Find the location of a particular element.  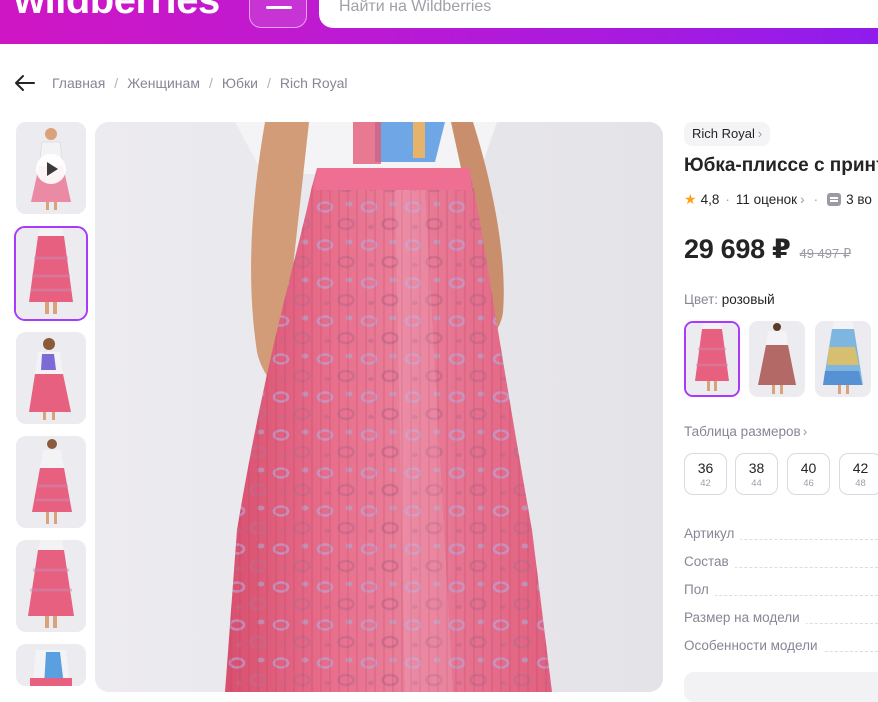

size-ru: 42 is located at coordinates (860, 468).